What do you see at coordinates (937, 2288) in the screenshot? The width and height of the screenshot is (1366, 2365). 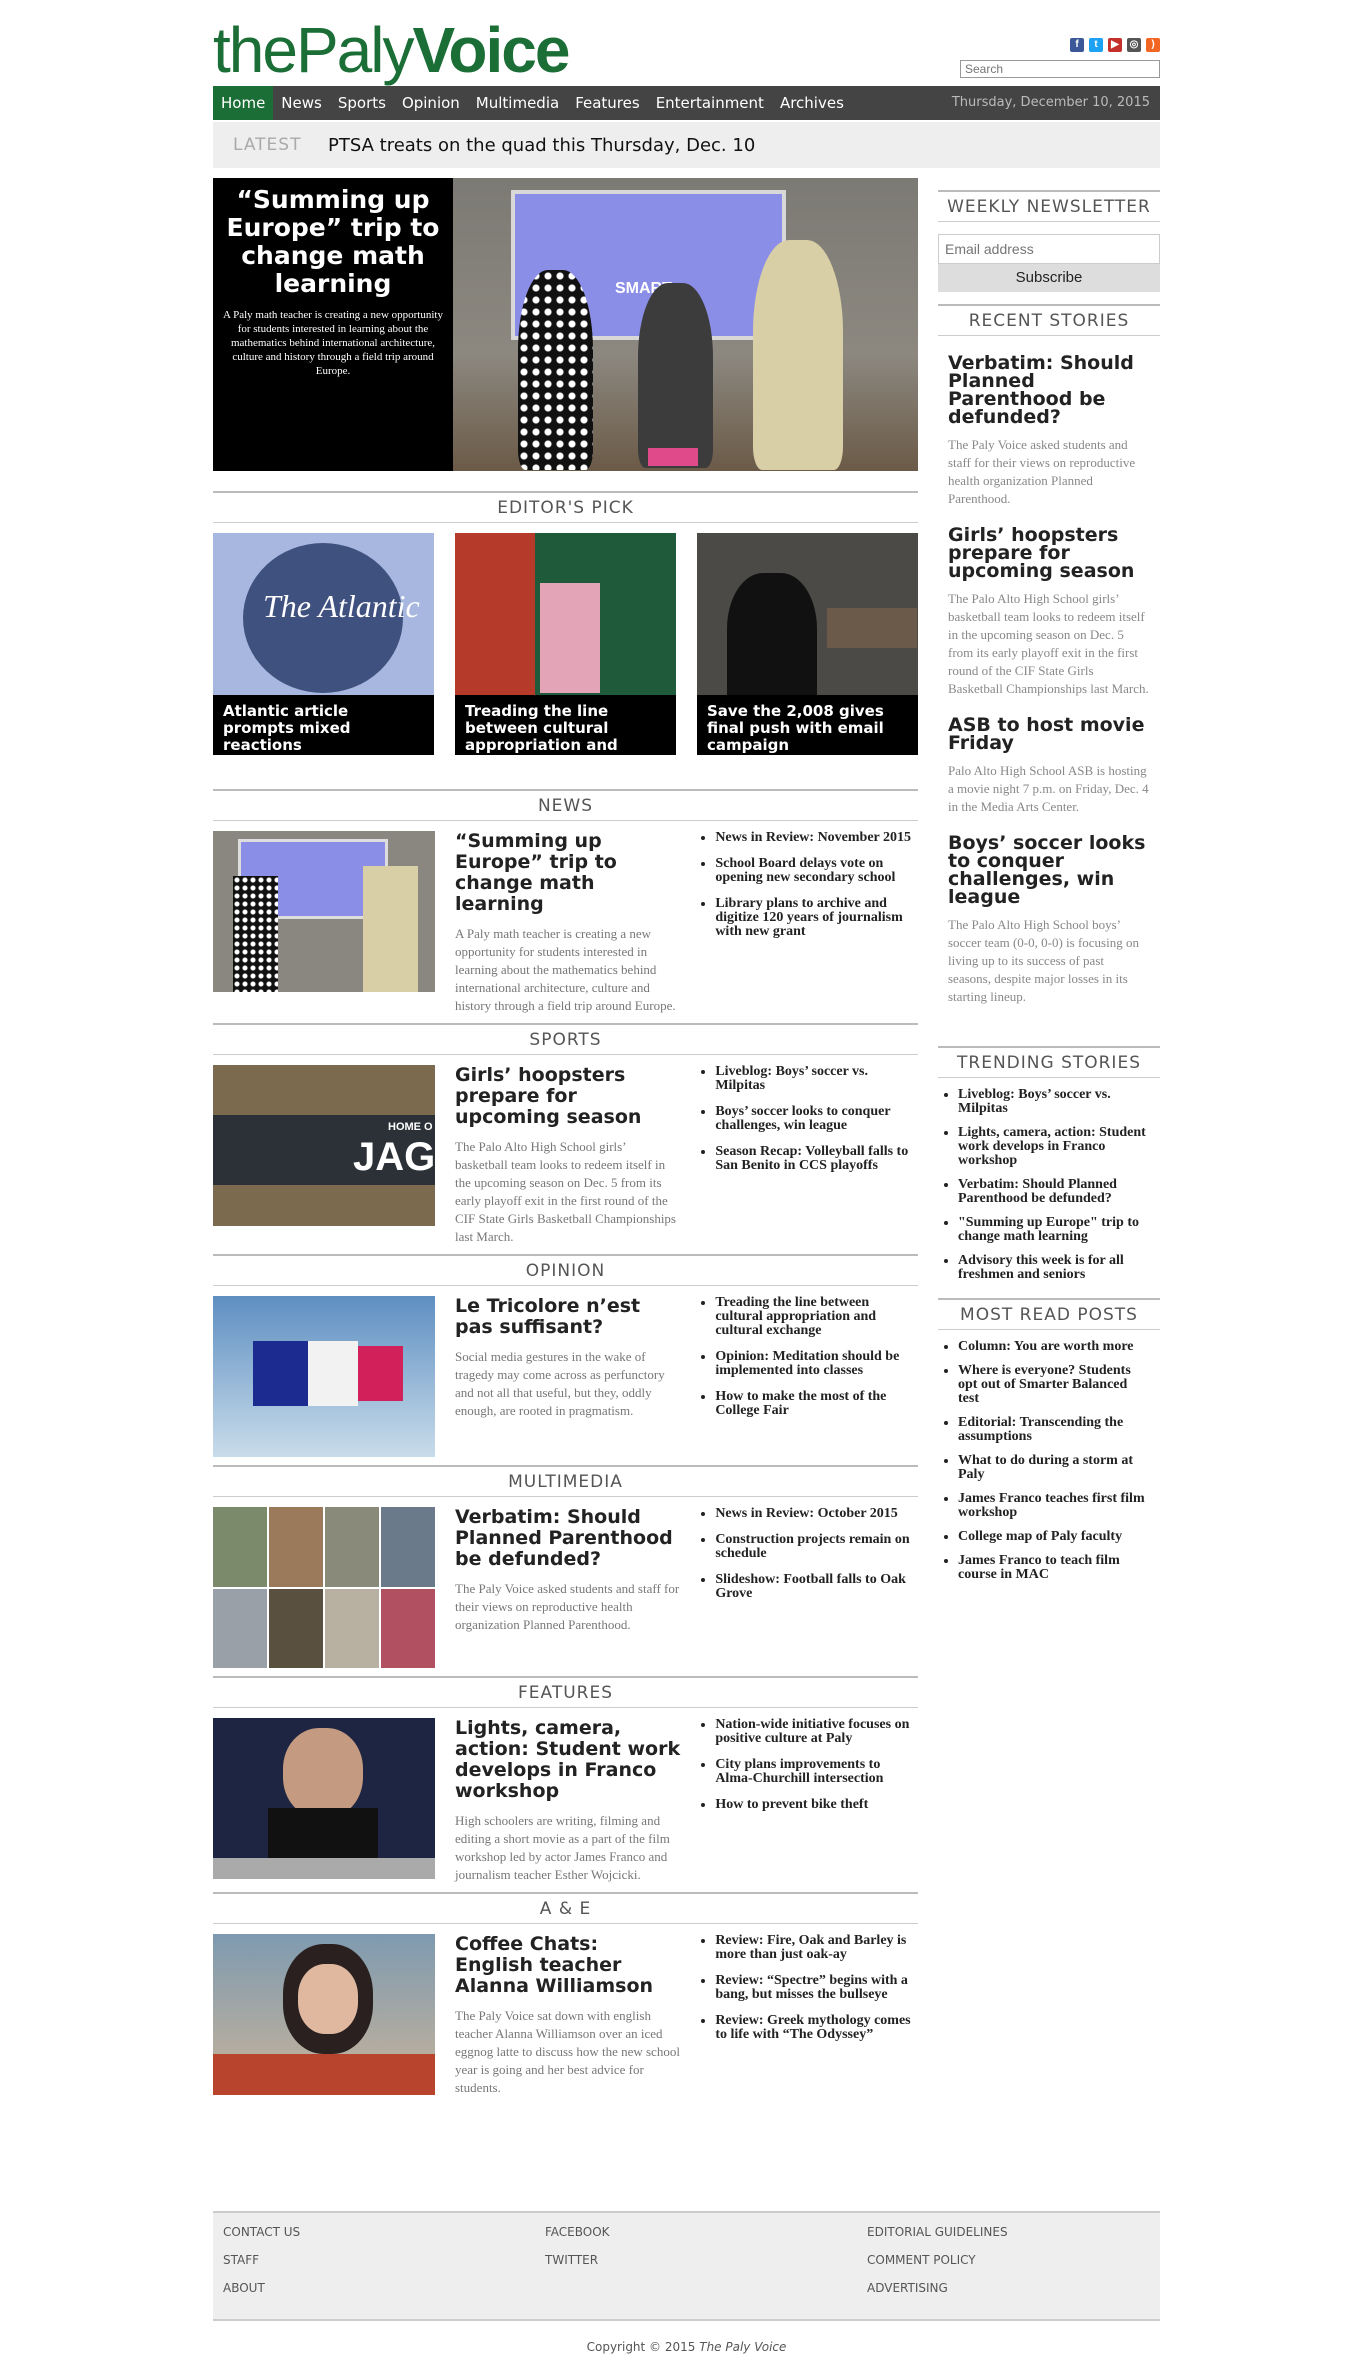 I see `footer-link: ADVERTISING` at bounding box center [937, 2288].